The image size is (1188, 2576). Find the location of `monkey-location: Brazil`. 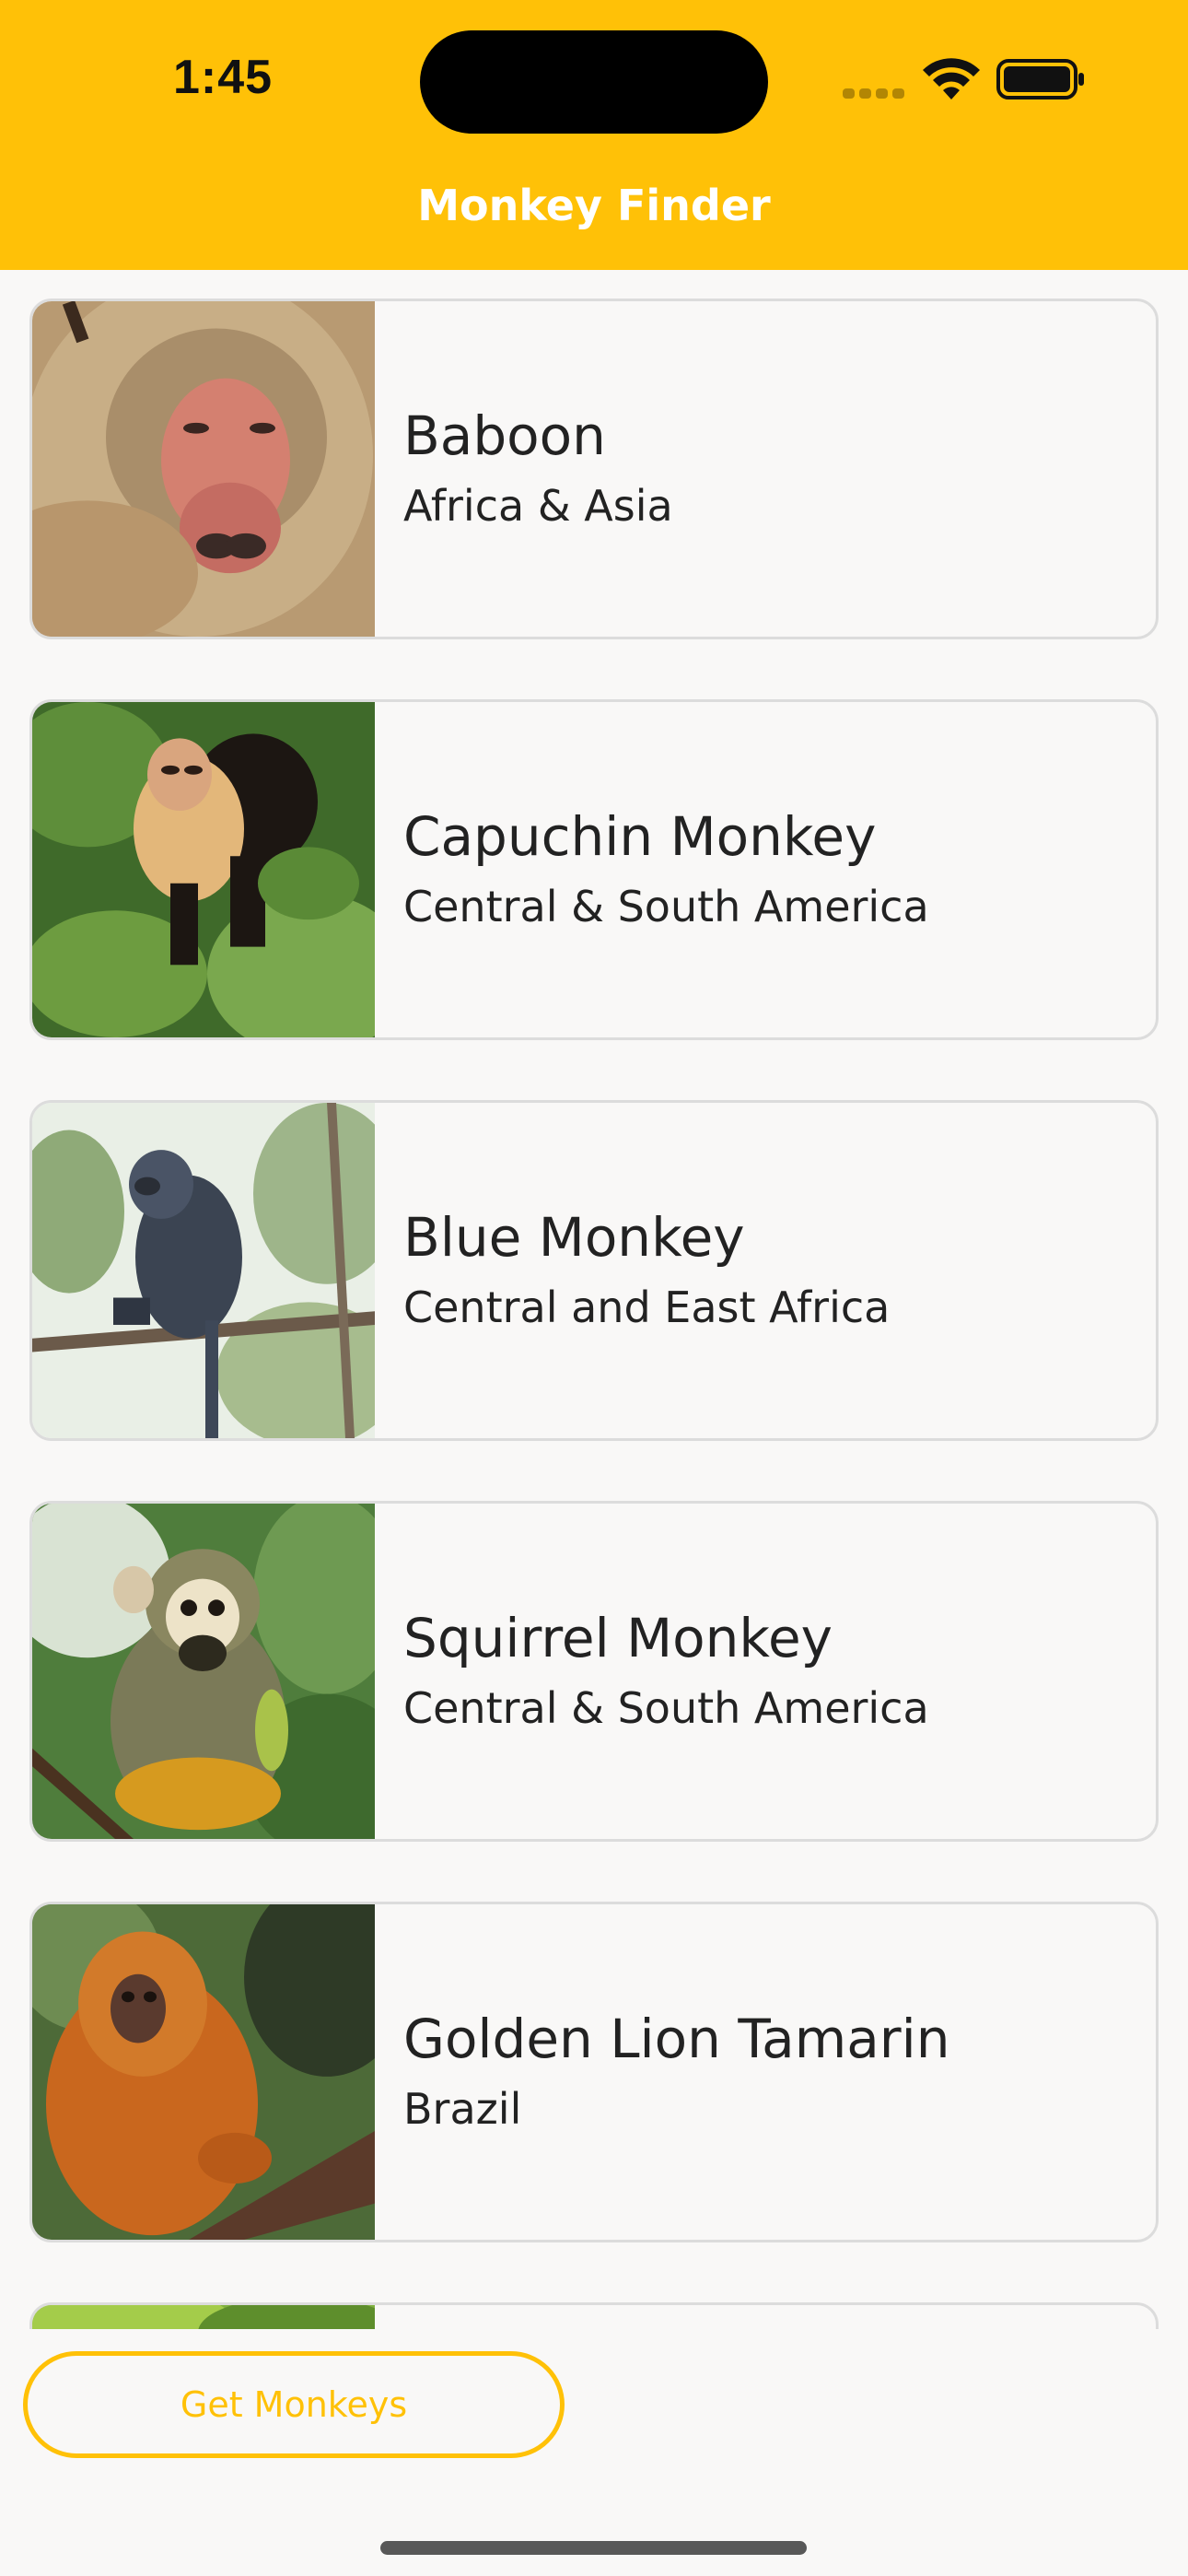

monkey-location: Brazil is located at coordinates (462, 2109).